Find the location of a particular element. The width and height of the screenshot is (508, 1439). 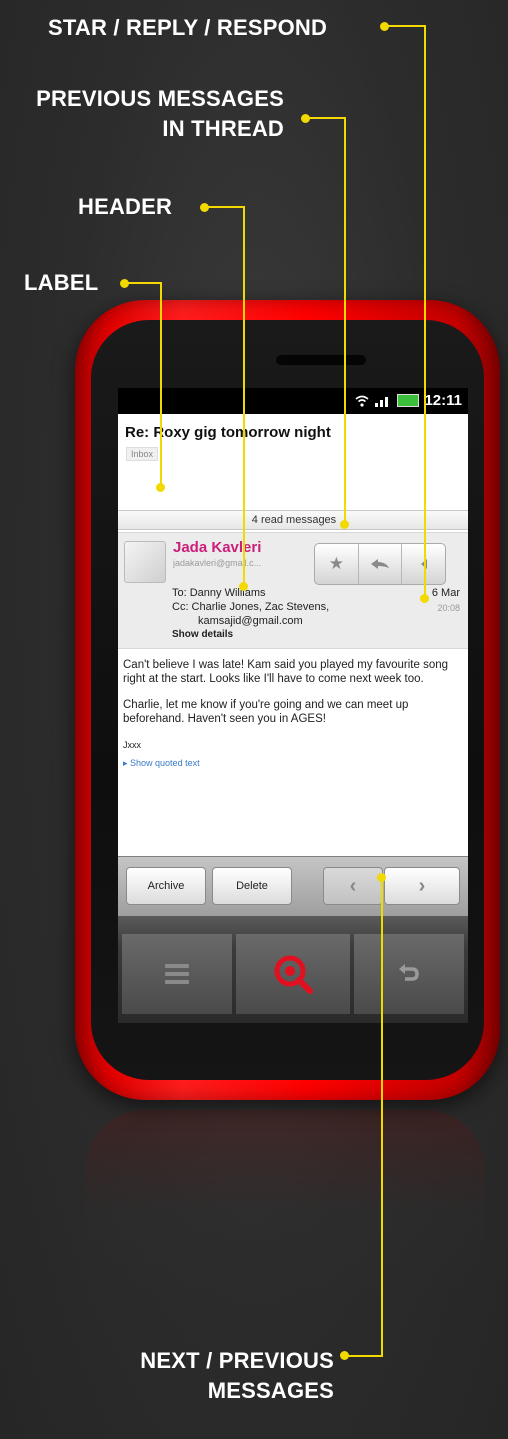

star-button: ★ is located at coordinates (337, 564).